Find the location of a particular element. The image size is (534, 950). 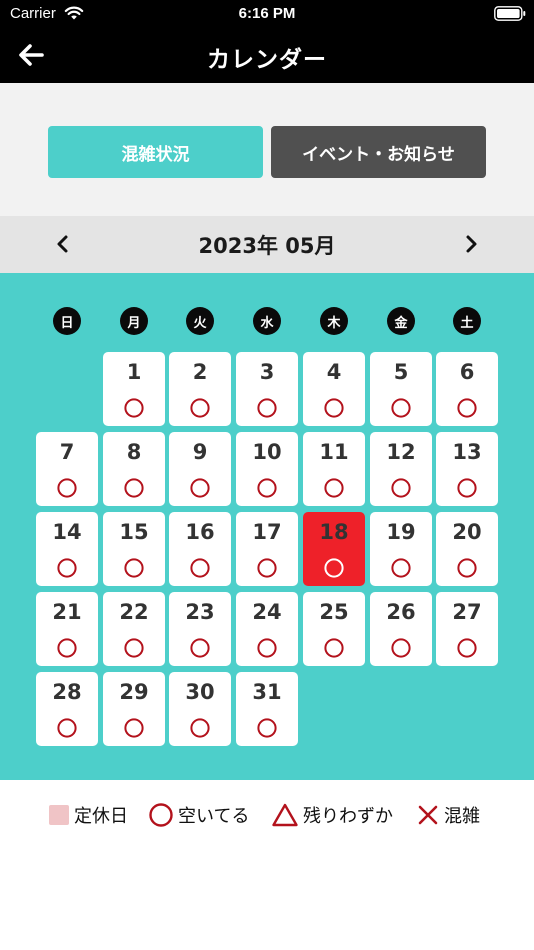

calendar-day: 16 is located at coordinates (200, 549).